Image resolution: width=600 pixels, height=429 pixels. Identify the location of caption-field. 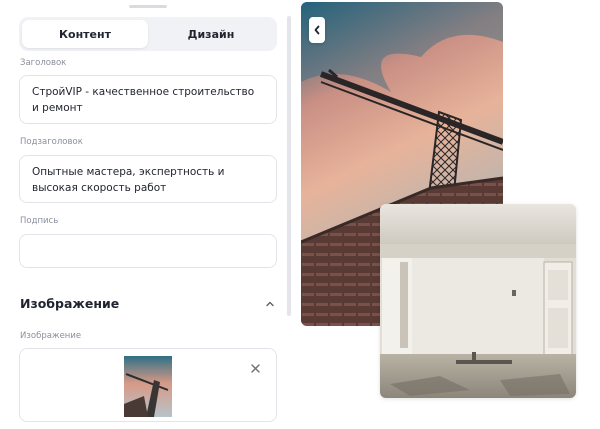
(148, 251).